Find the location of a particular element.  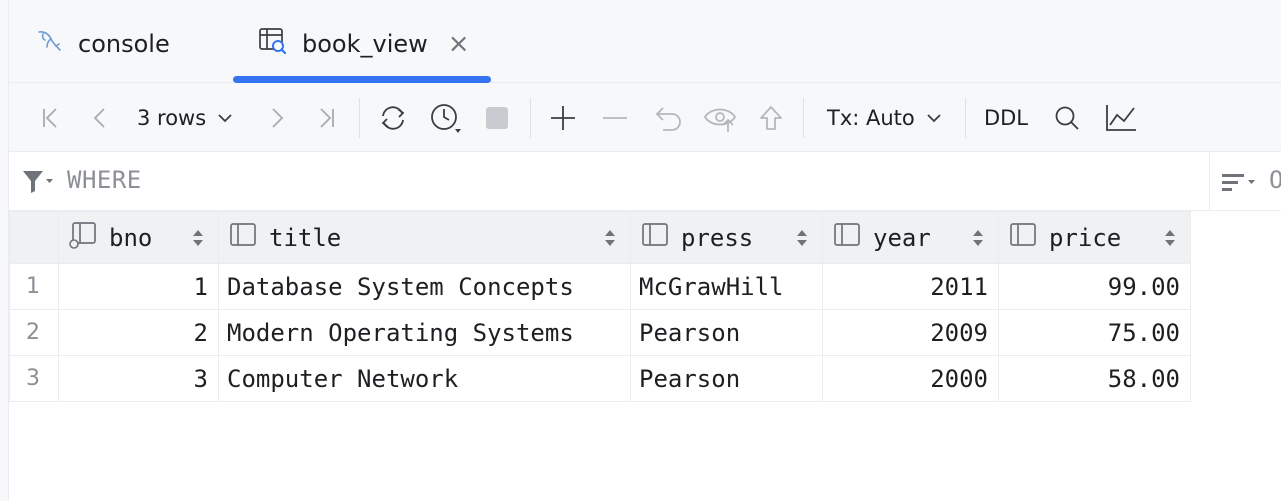

tab-book-view: book_view × is located at coordinates (364, 44).